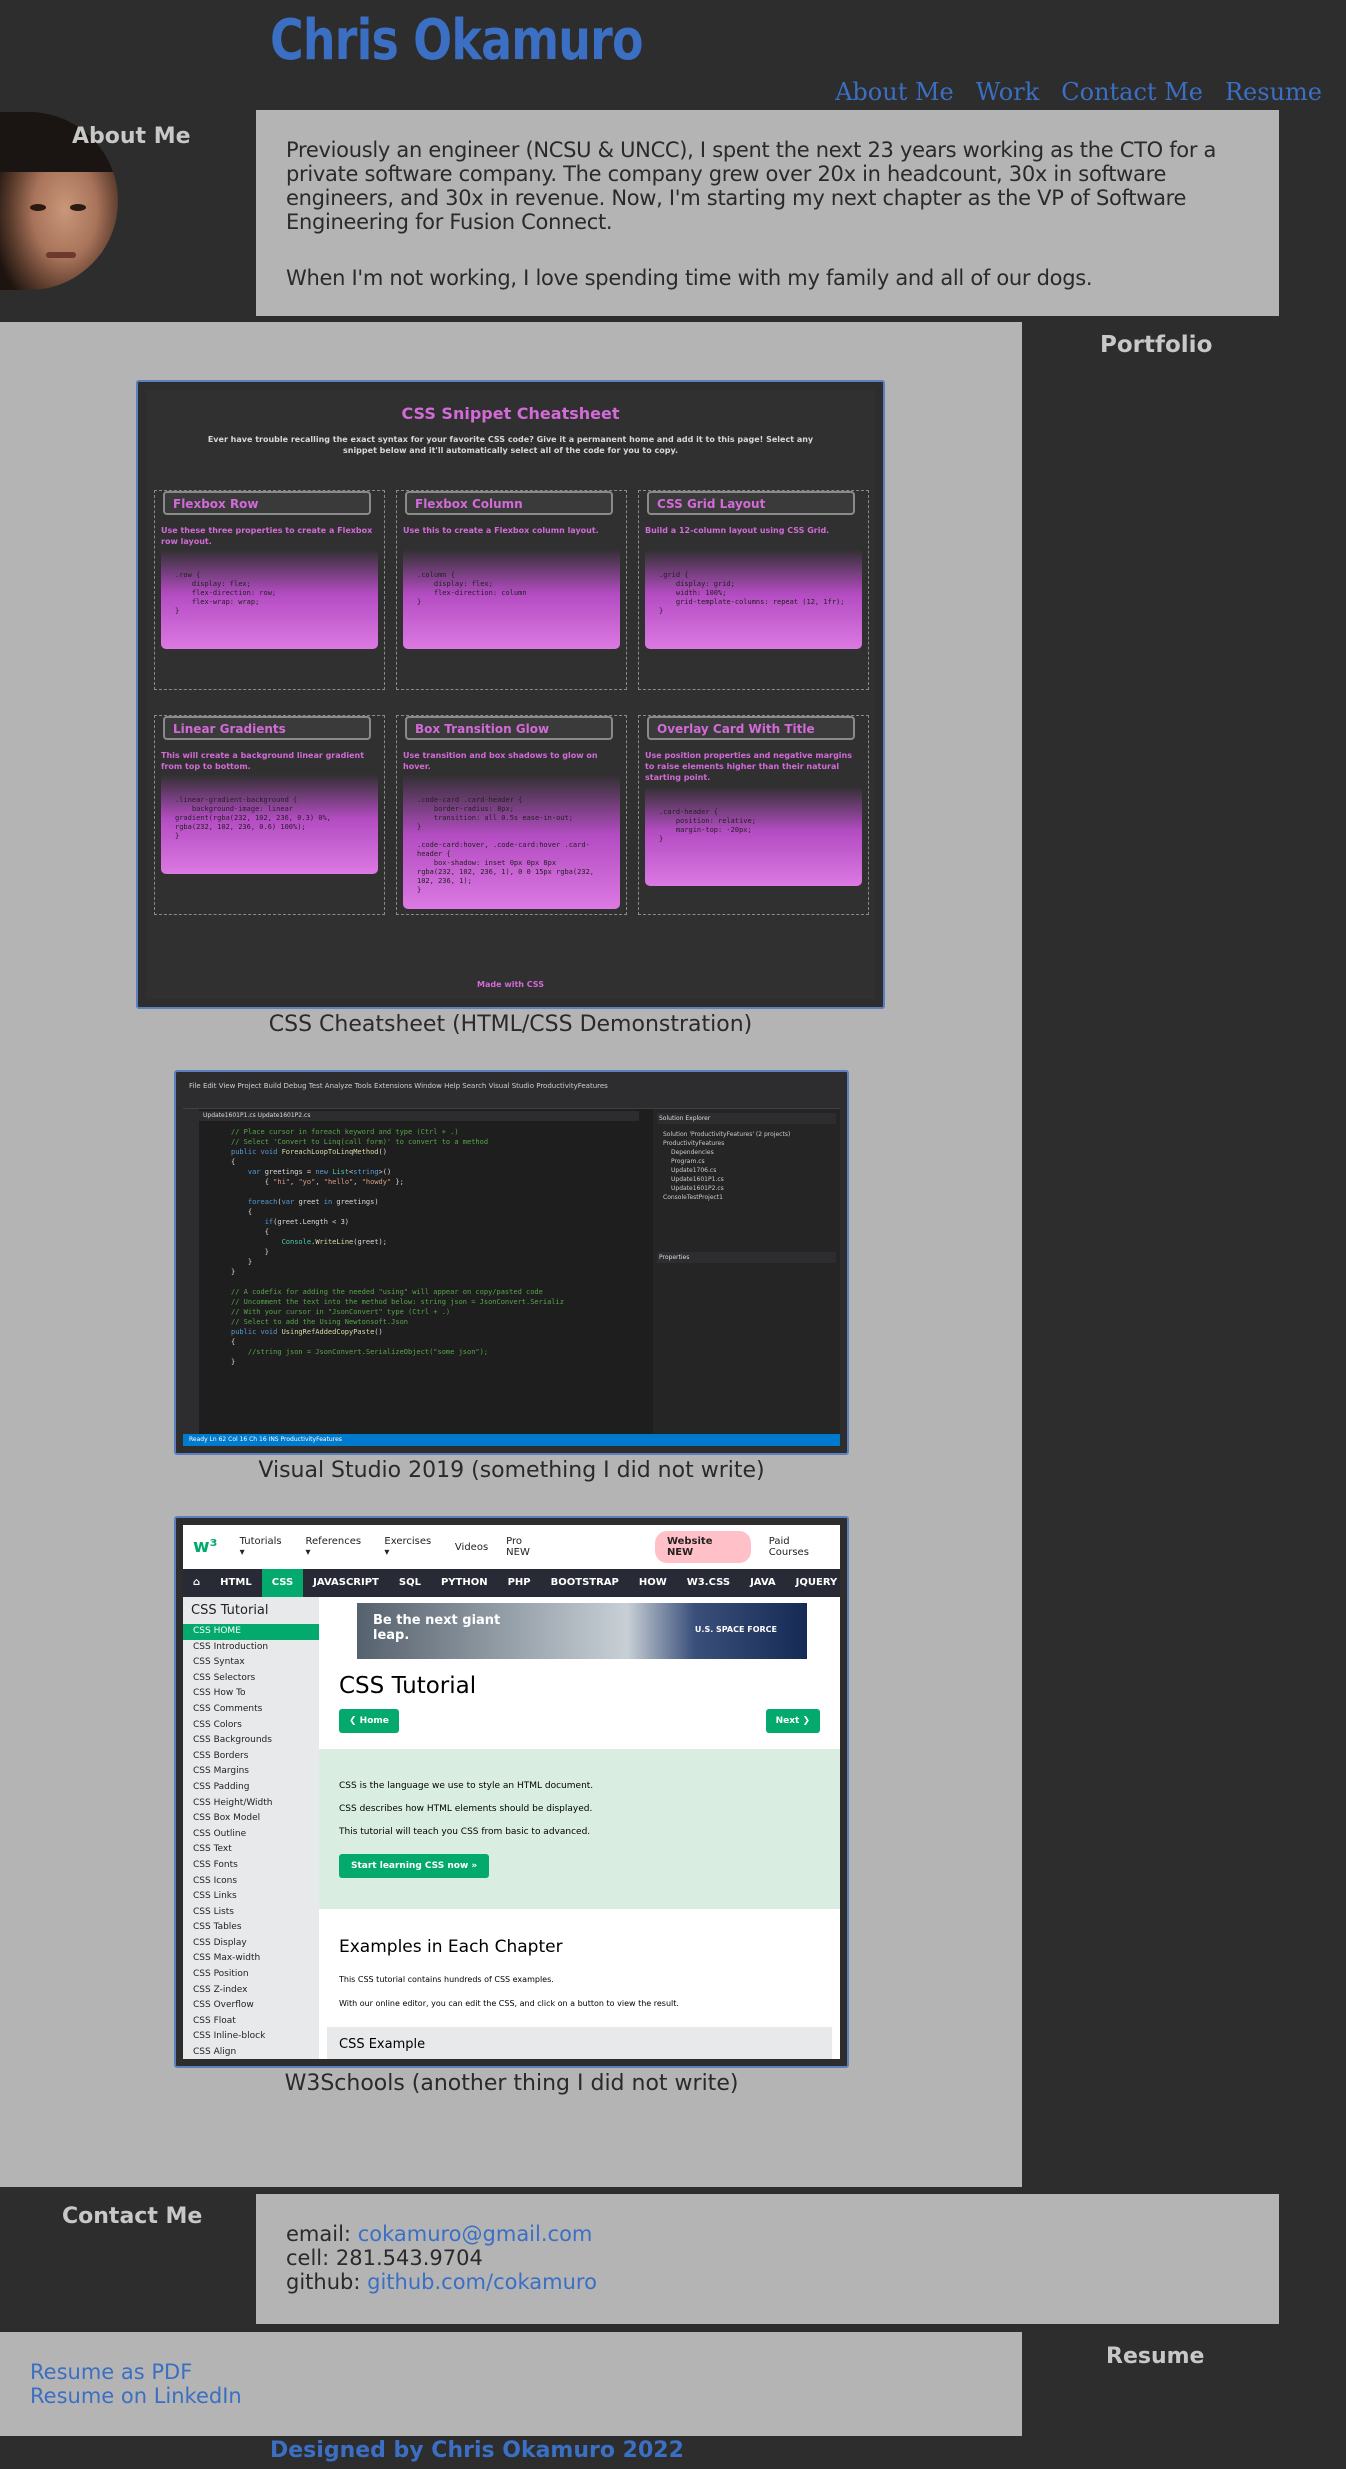  What do you see at coordinates (369, 1721) in the screenshot?
I see `w3-home-button: ❮ Home` at bounding box center [369, 1721].